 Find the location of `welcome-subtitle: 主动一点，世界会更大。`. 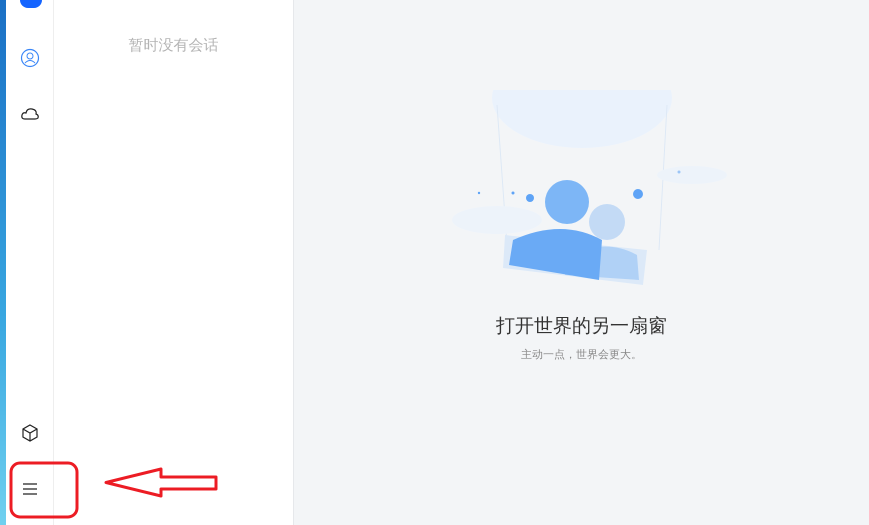

welcome-subtitle: 主动一点，世界会更大。 is located at coordinates (581, 354).